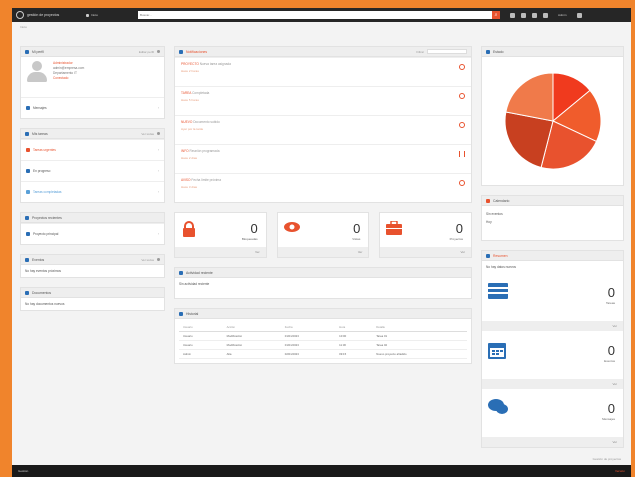 The image size is (635, 477). What do you see at coordinates (220, 235) in the screenshot?
I see `stat-card-locked: 0 Bloqueadas Ver` at bounding box center [220, 235].